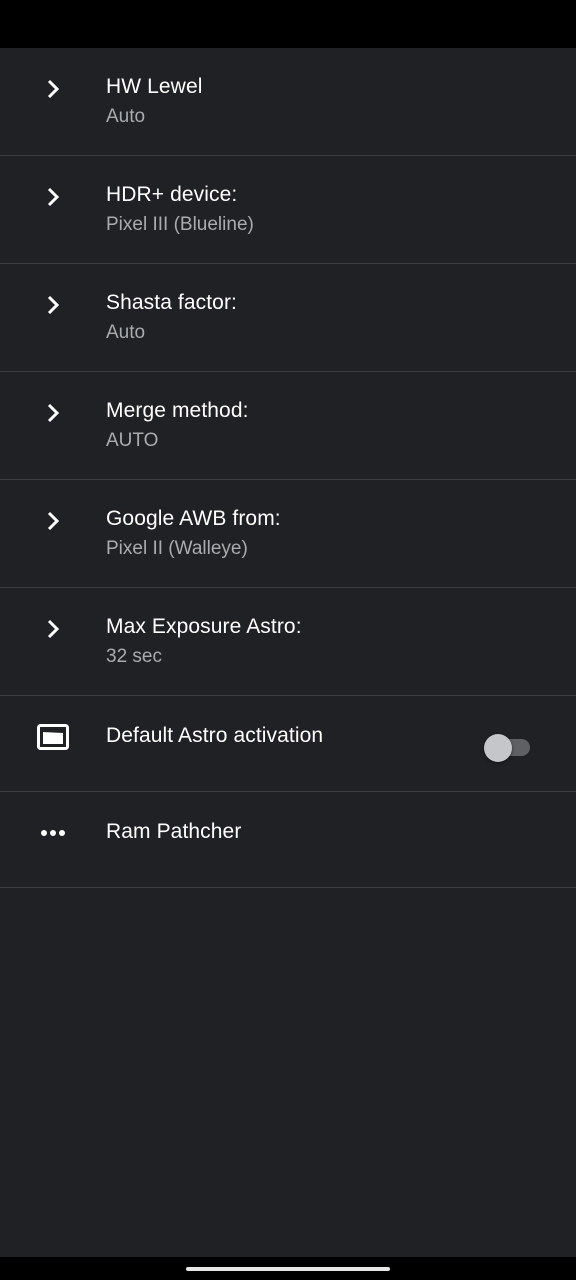  What do you see at coordinates (53, 737) in the screenshot?
I see `photo-frame-icon` at bounding box center [53, 737].